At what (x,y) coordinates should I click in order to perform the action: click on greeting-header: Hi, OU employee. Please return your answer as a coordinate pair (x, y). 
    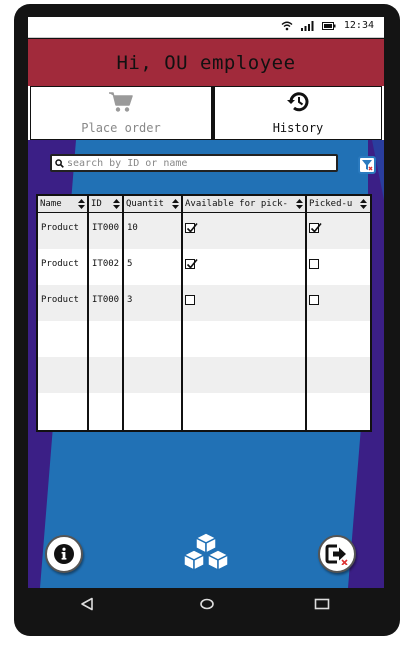
    Looking at the image, I should click on (206, 62).